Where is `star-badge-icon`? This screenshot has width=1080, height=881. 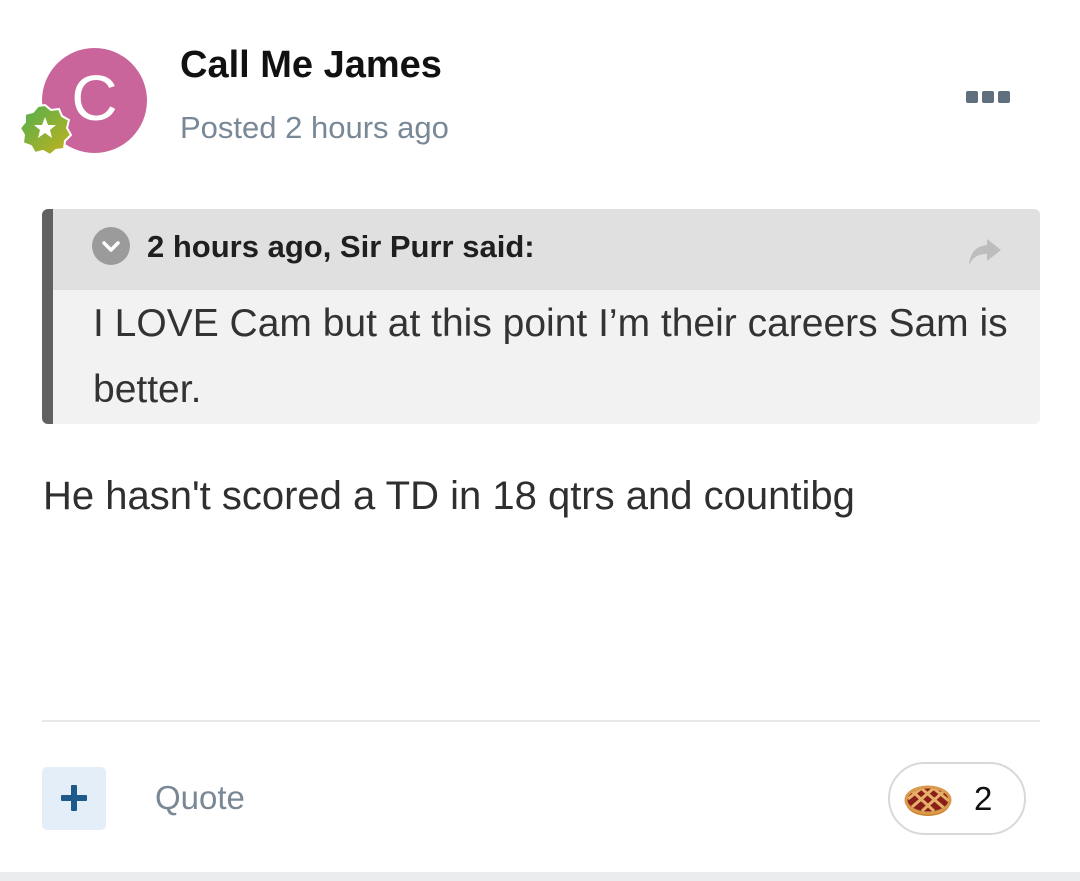 star-badge-icon is located at coordinates (45, 129).